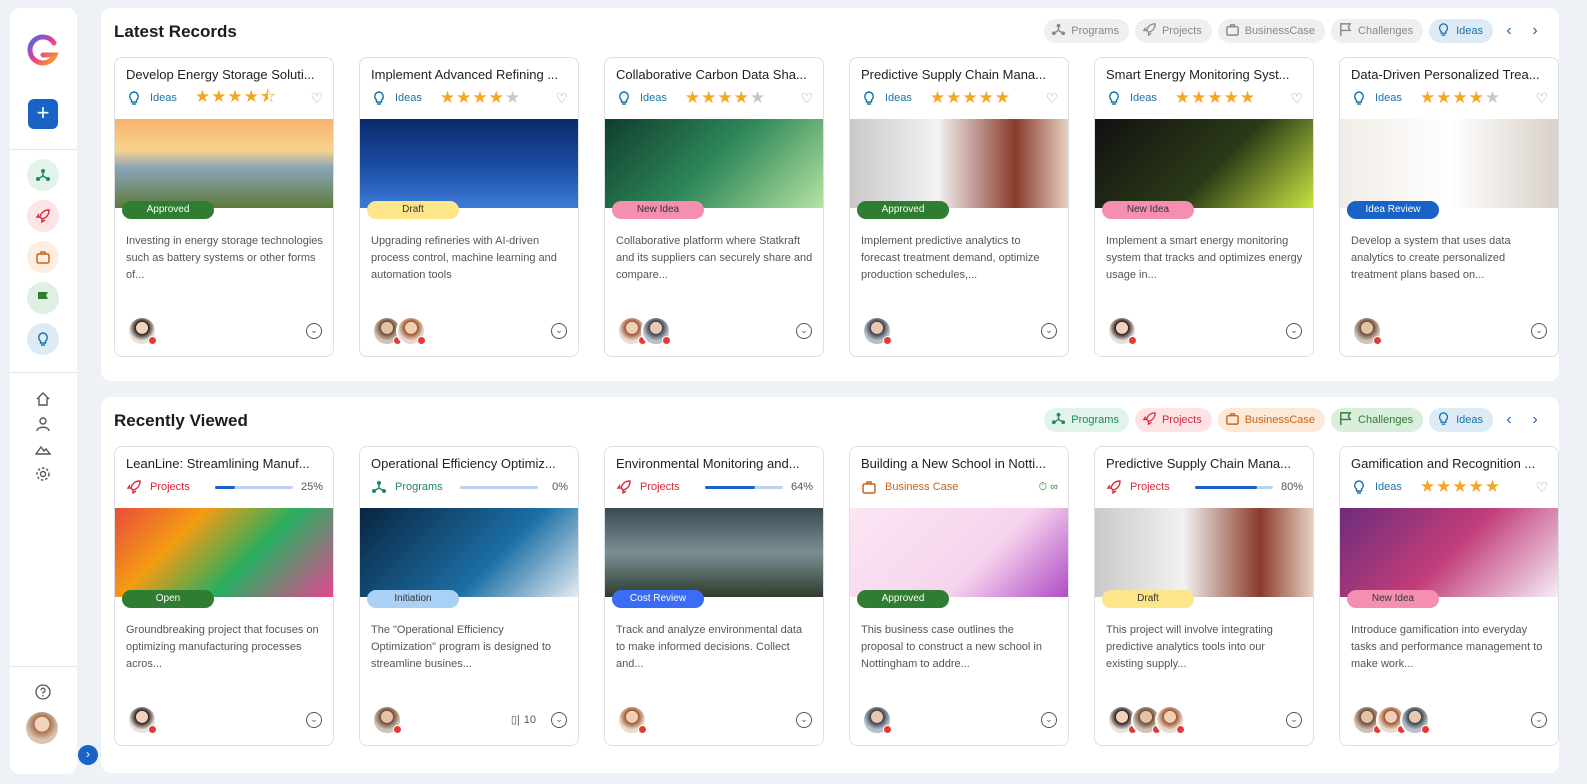 This screenshot has height=784, width=1587. What do you see at coordinates (269, 487) in the screenshot?
I see `progress-bar: 25%` at bounding box center [269, 487].